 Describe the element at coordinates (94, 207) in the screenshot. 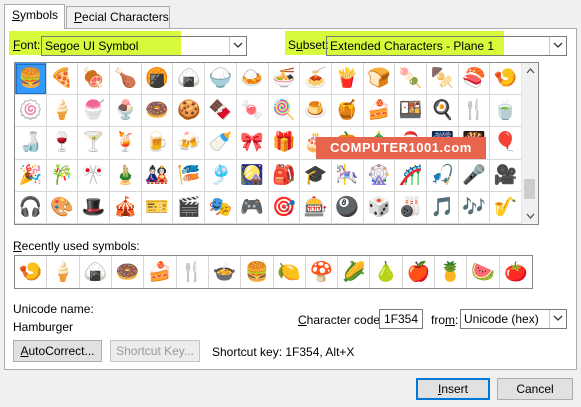

I see `symbol-cell: 🎩` at that location.